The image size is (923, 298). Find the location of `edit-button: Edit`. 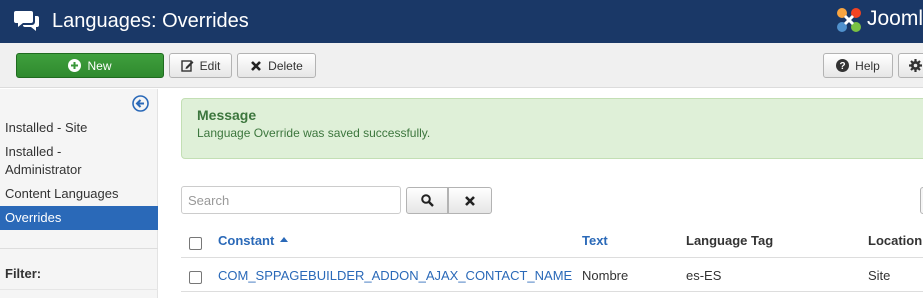

edit-button: Edit is located at coordinates (200, 65).